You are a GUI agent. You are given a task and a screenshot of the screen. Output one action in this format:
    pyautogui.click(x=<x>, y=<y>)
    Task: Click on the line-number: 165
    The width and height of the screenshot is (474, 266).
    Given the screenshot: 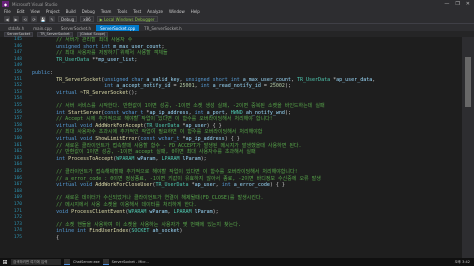 What is the action you would take?
    pyautogui.click(x=17, y=171)
    